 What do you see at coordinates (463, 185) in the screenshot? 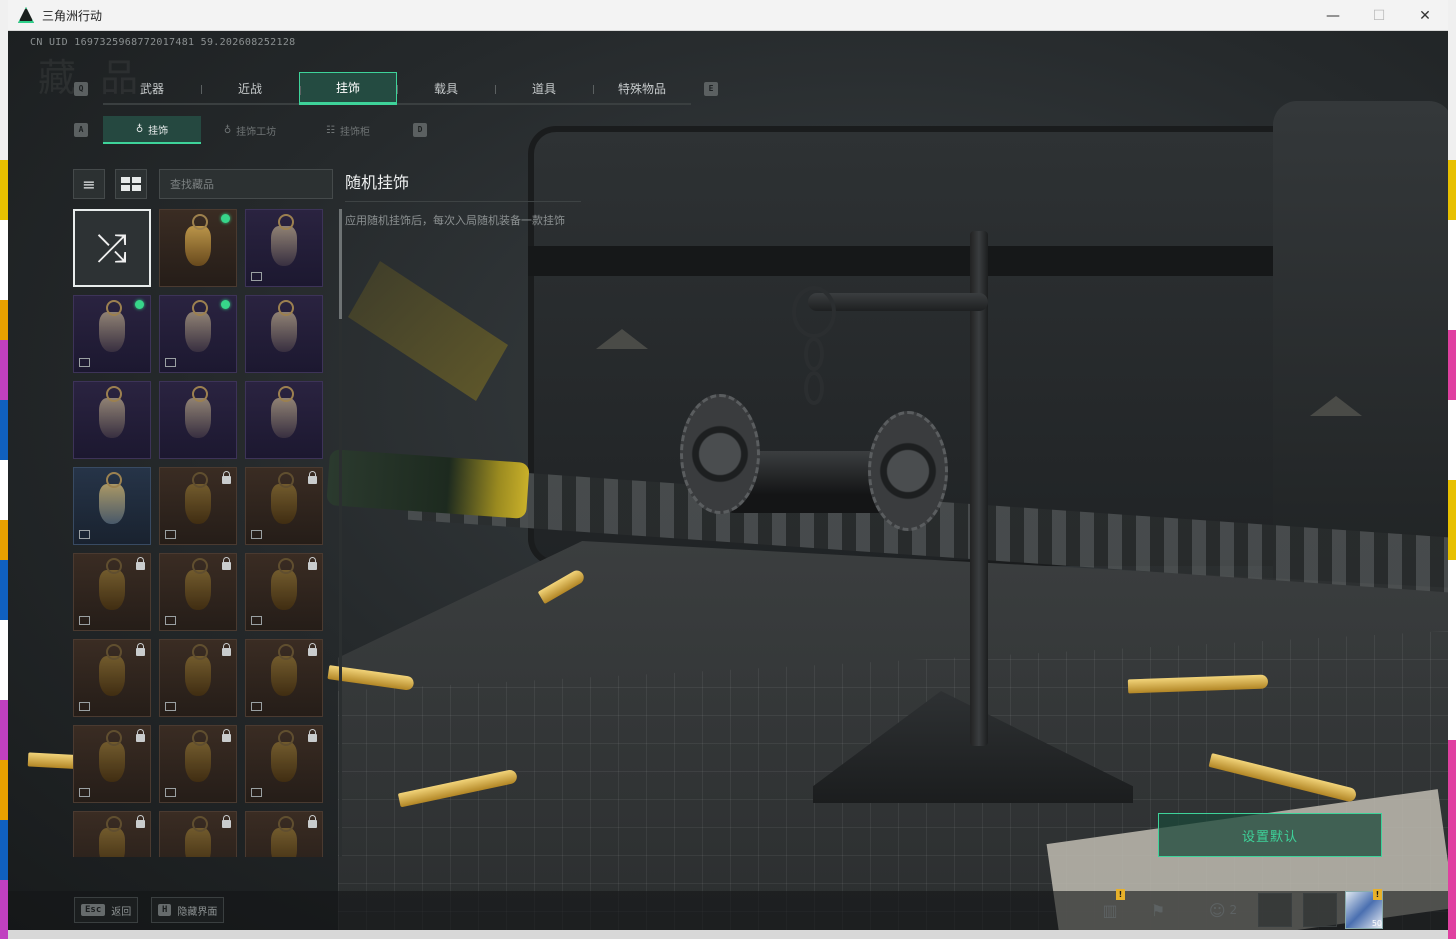
I see `detail-title: 随机挂饰` at bounding box center [463, 185].